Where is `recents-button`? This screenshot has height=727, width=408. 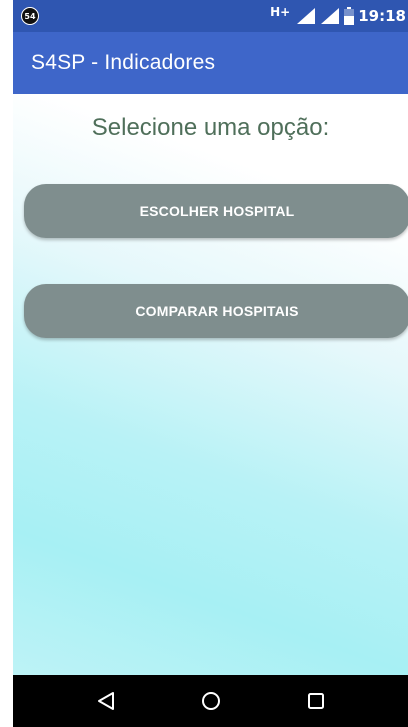 recents-button is located at coordinates (316, 701).